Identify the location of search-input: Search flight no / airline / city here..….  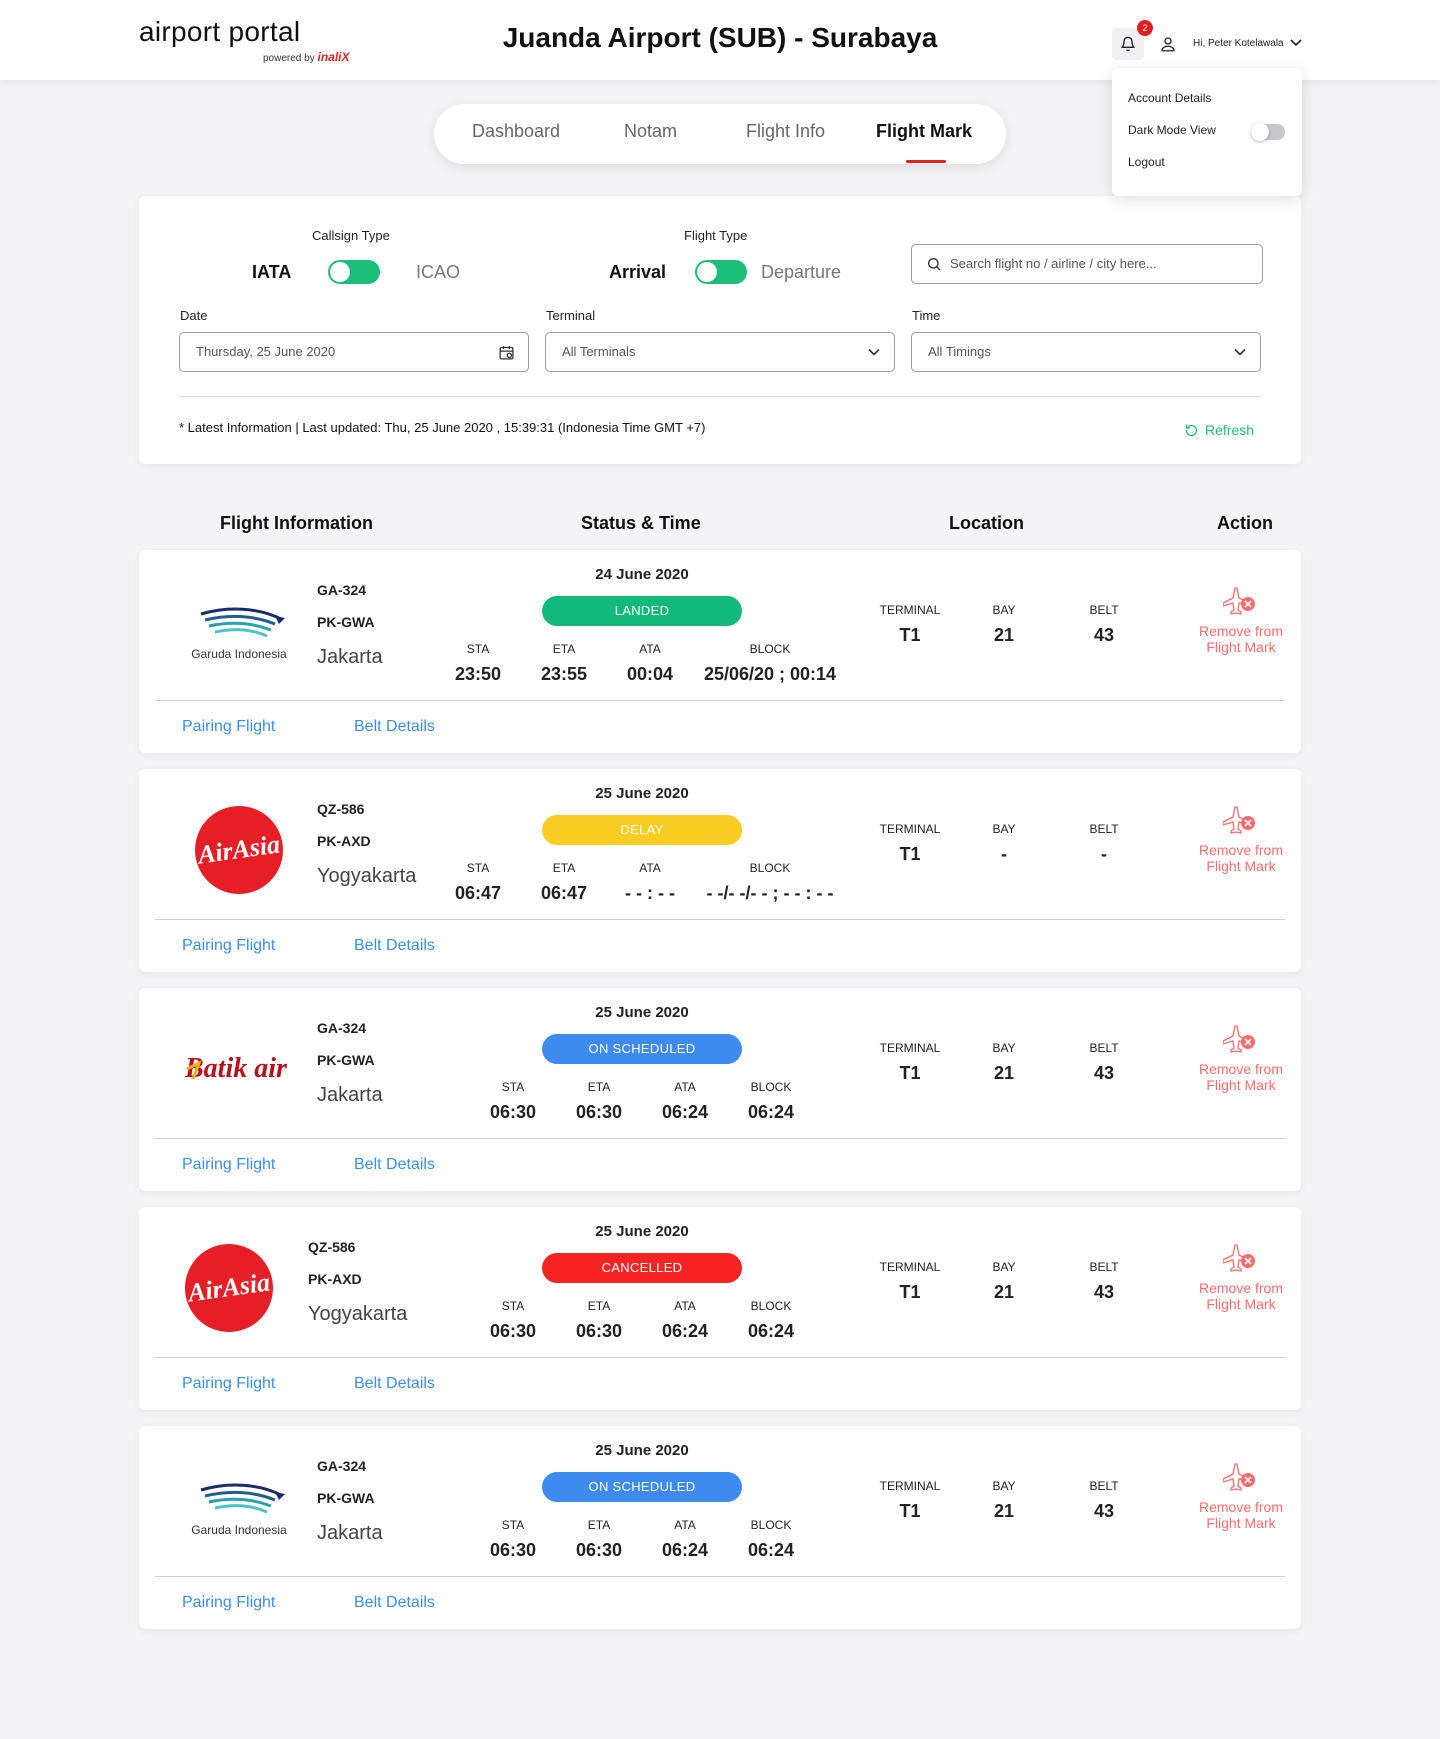
(1087, 264).